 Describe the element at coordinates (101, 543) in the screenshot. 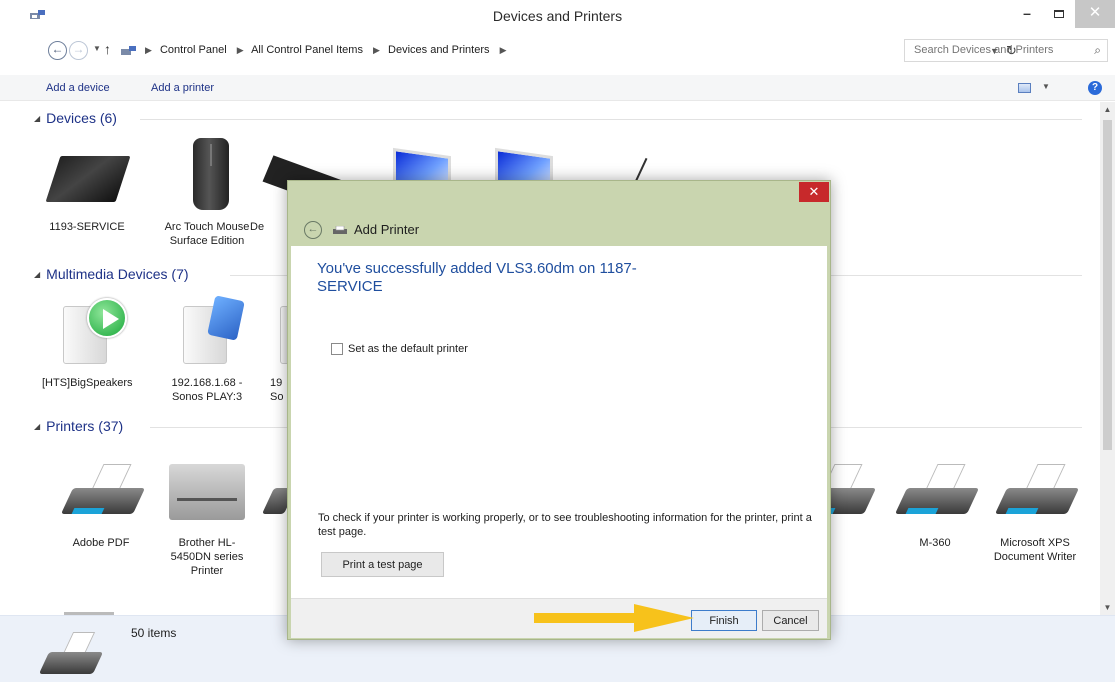

I see `printer-label: Adobe PDF` at that location.